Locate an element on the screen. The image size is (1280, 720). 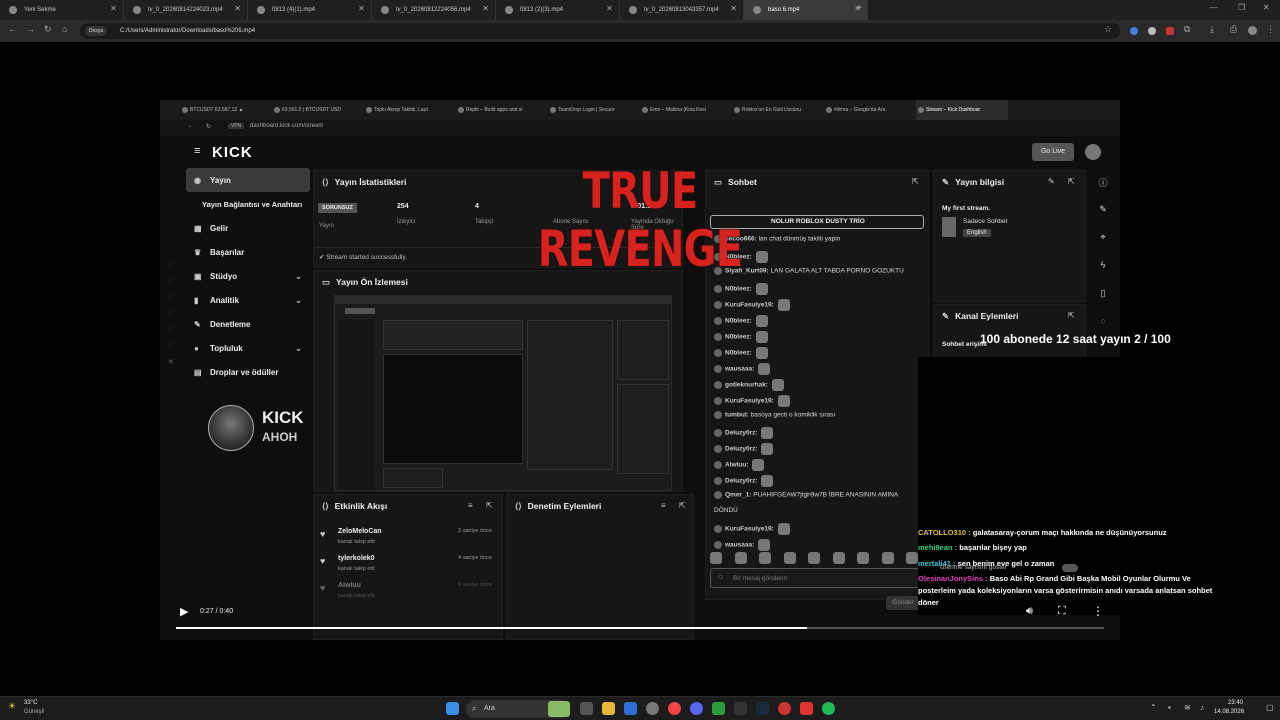
chat-text: basoya gecti o komiklik sırası is located at coordinates (793, 415).